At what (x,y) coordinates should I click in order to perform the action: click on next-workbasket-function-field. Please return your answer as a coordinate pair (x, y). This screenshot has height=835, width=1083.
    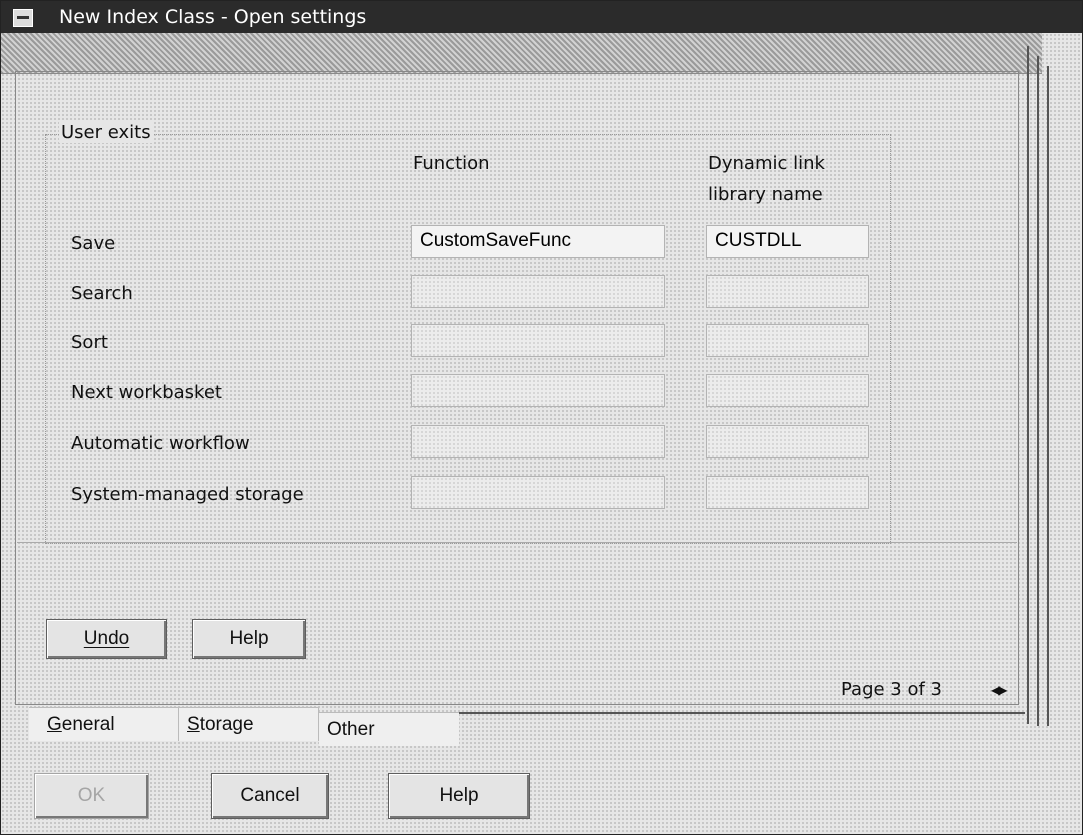
    Looking at the image, I should click on (538, 390).